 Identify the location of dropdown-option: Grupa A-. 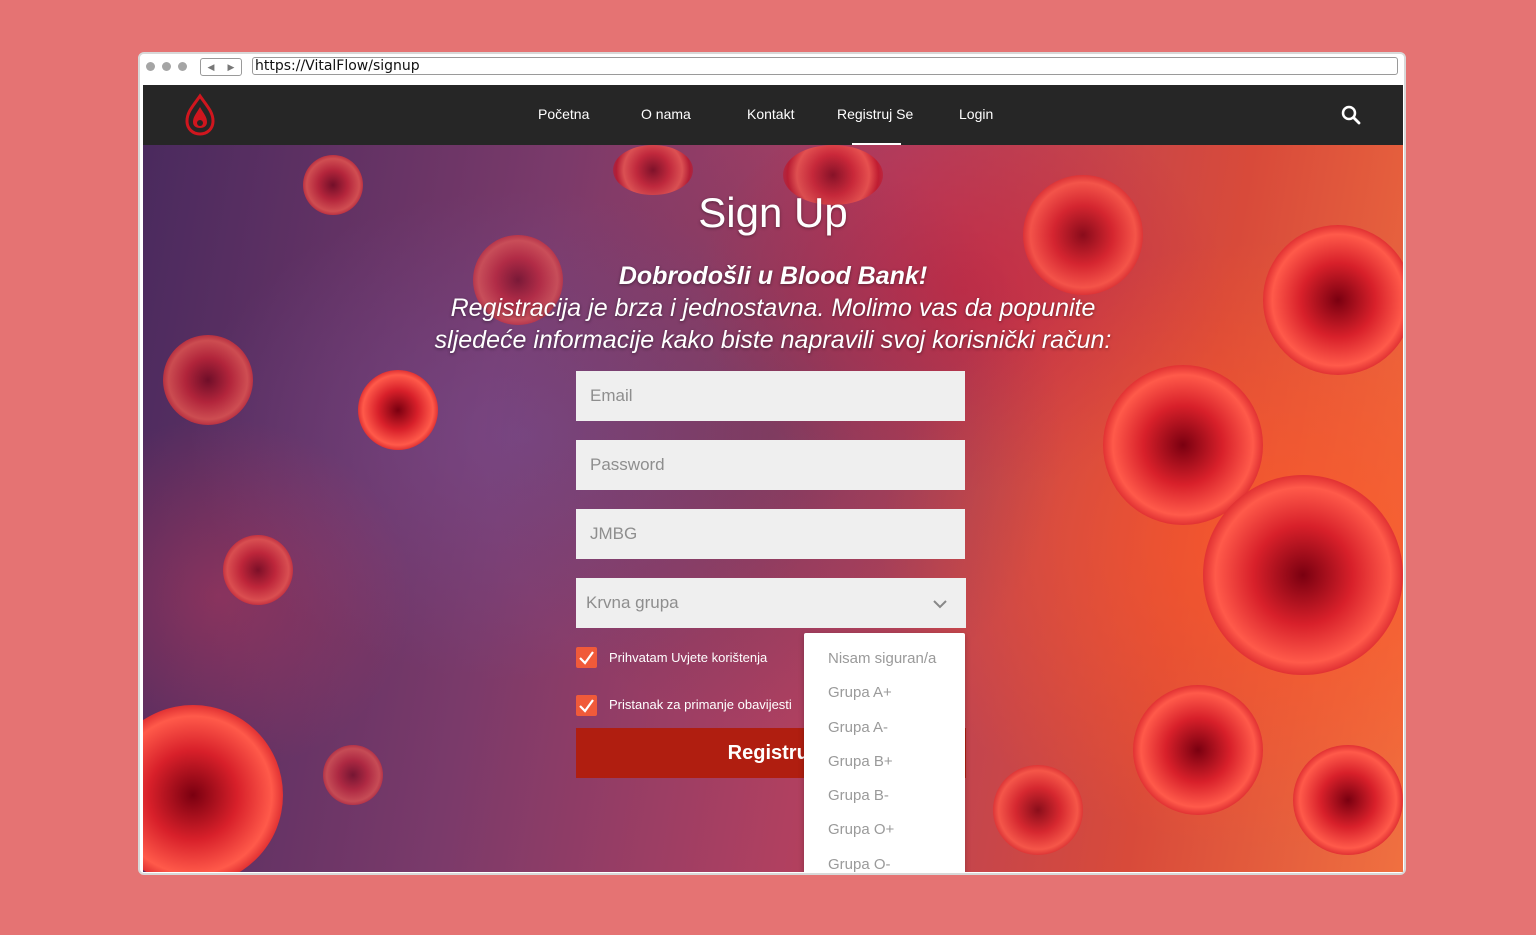
(858, 727).